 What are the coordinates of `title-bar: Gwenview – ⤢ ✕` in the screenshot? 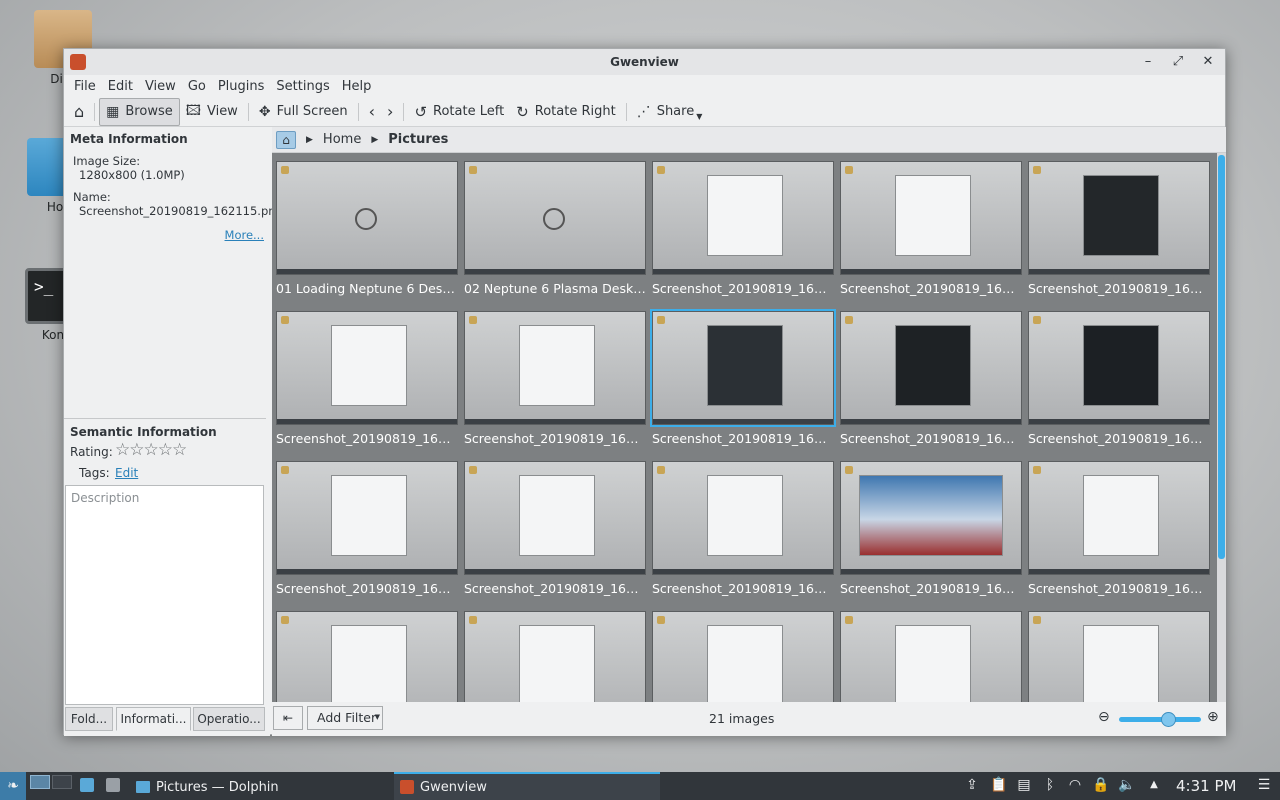 It's located at (644, 62).